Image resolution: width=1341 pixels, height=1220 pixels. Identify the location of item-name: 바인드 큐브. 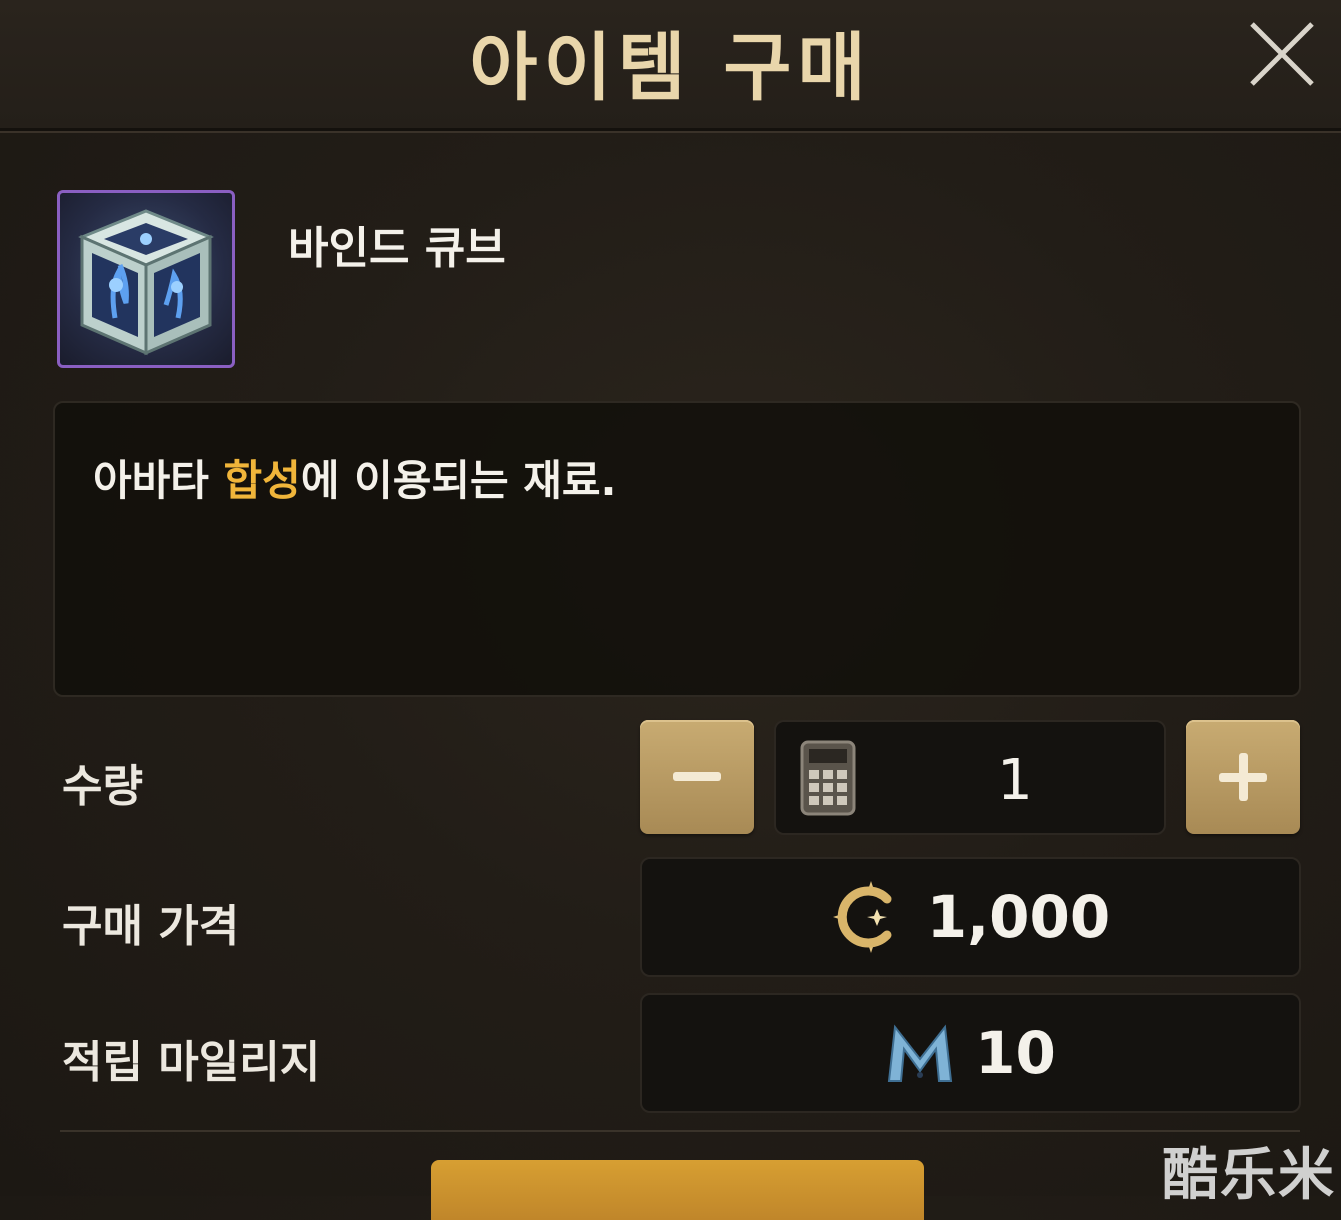
(397, 248).